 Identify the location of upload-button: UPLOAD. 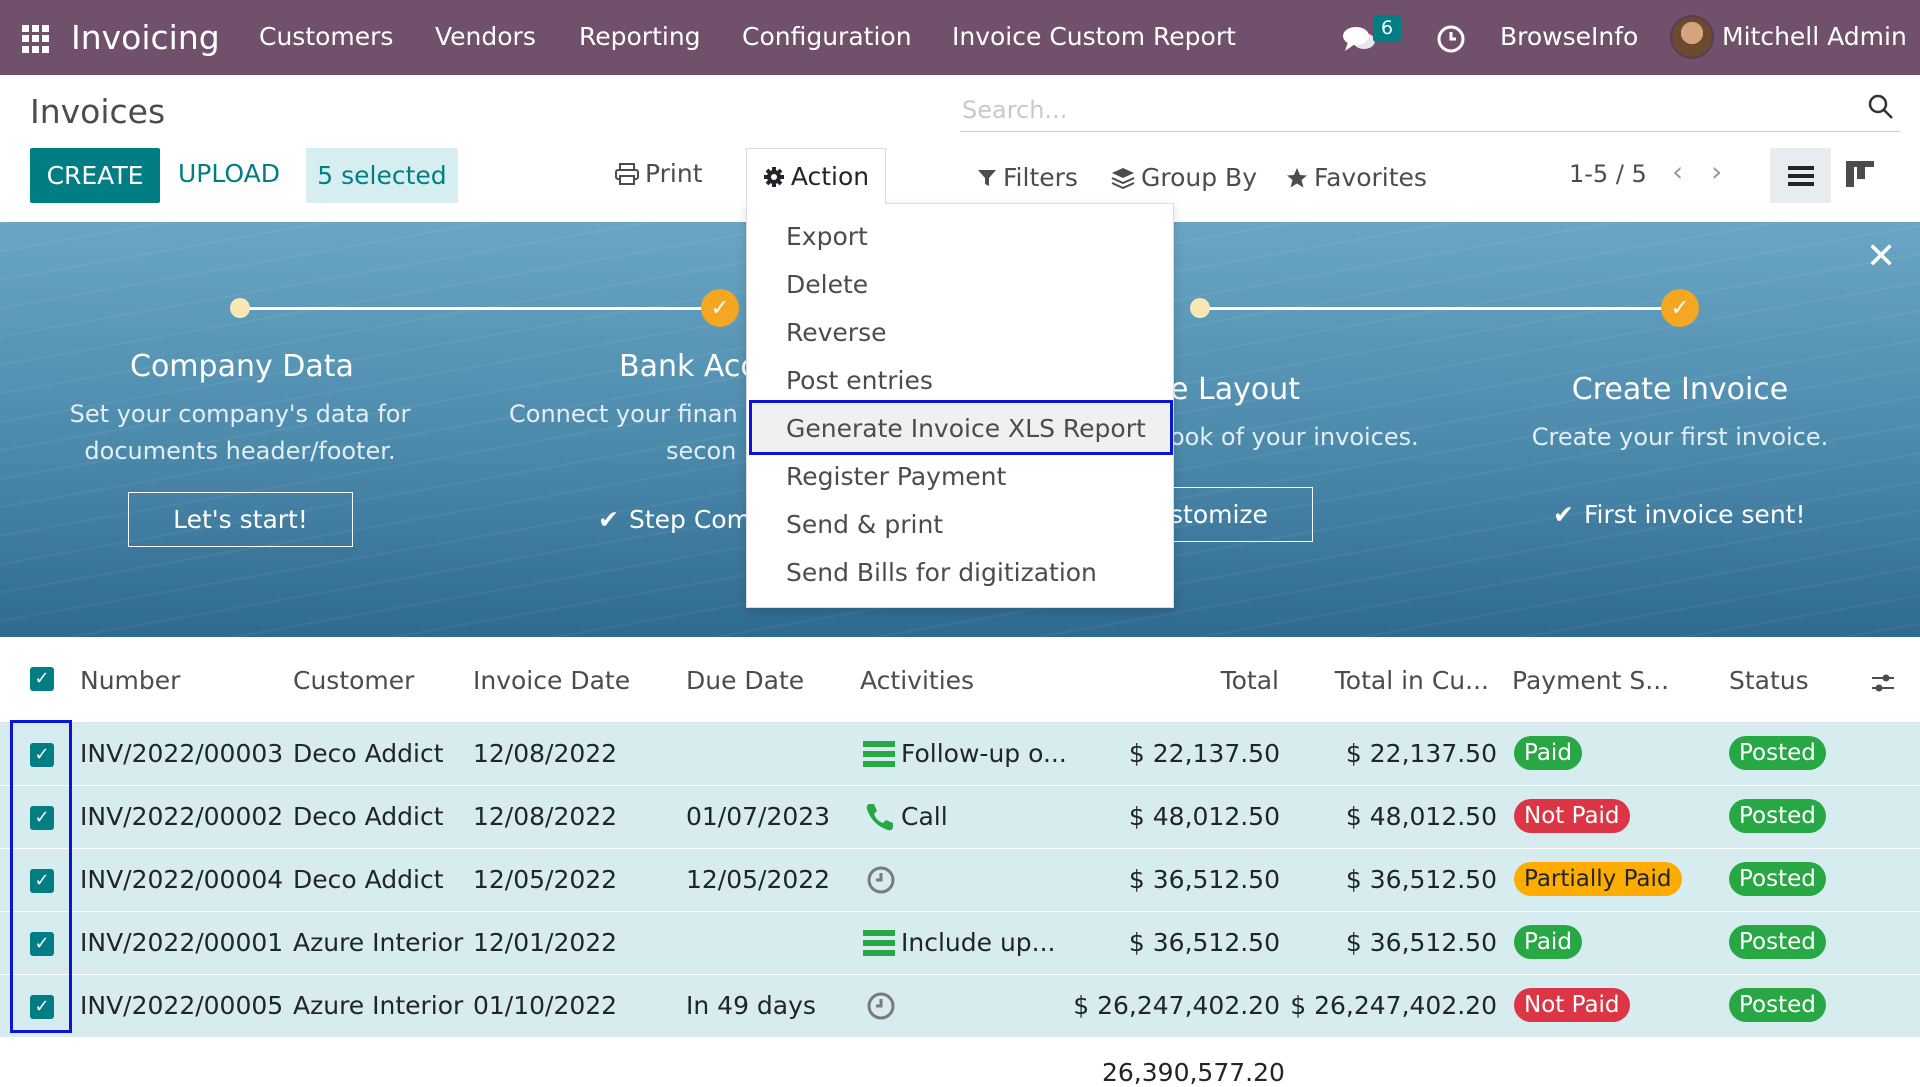
(229, 173).